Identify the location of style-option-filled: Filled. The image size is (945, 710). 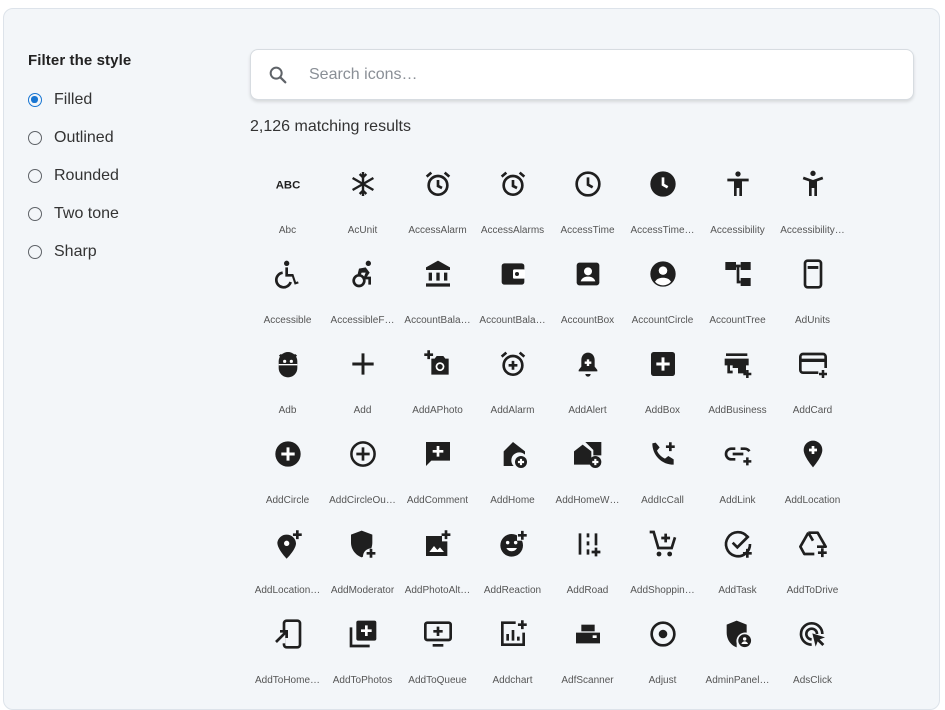
(123, 100).